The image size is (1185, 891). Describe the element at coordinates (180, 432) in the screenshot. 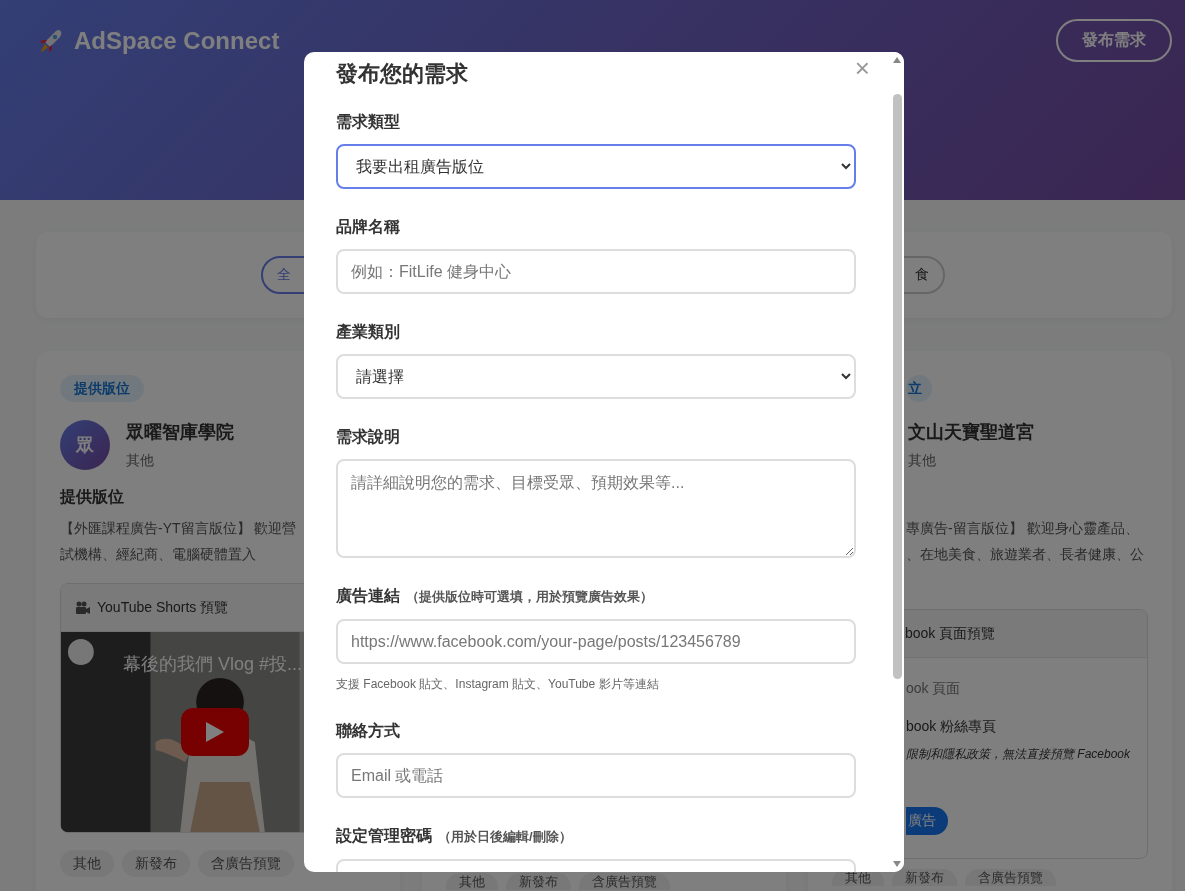

I see `listing-name: 眾曜智庫學院` at that location.